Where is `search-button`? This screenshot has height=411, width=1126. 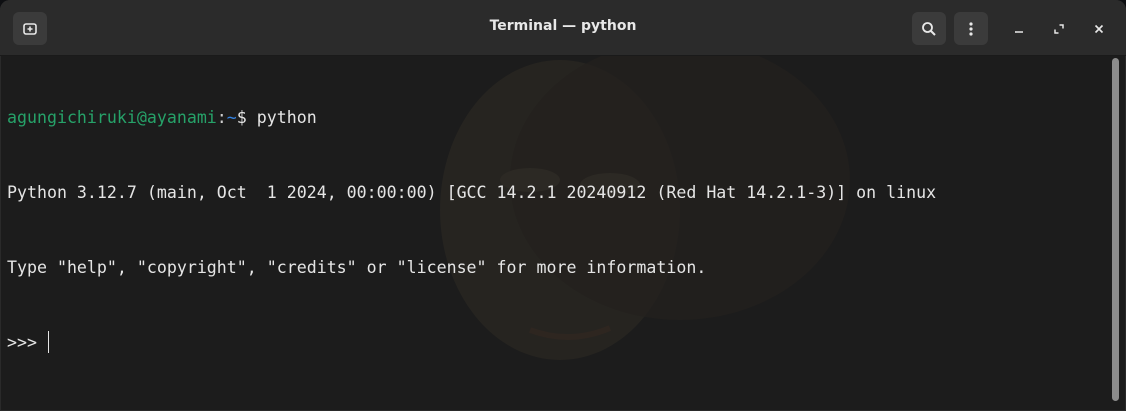 search-button is located at coordinates (929, 28).